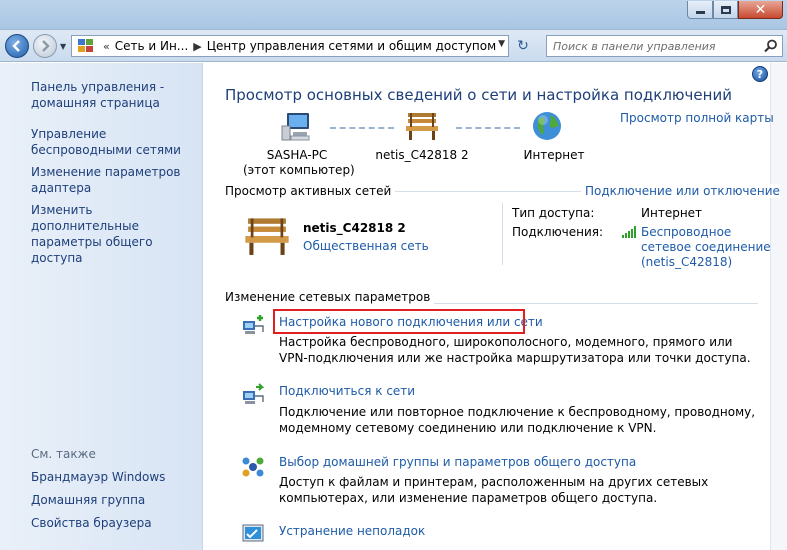 The image size is (787, 550). Describe the element at coordinates (652, 46) in the screenshot. I see `search-input` at that location.